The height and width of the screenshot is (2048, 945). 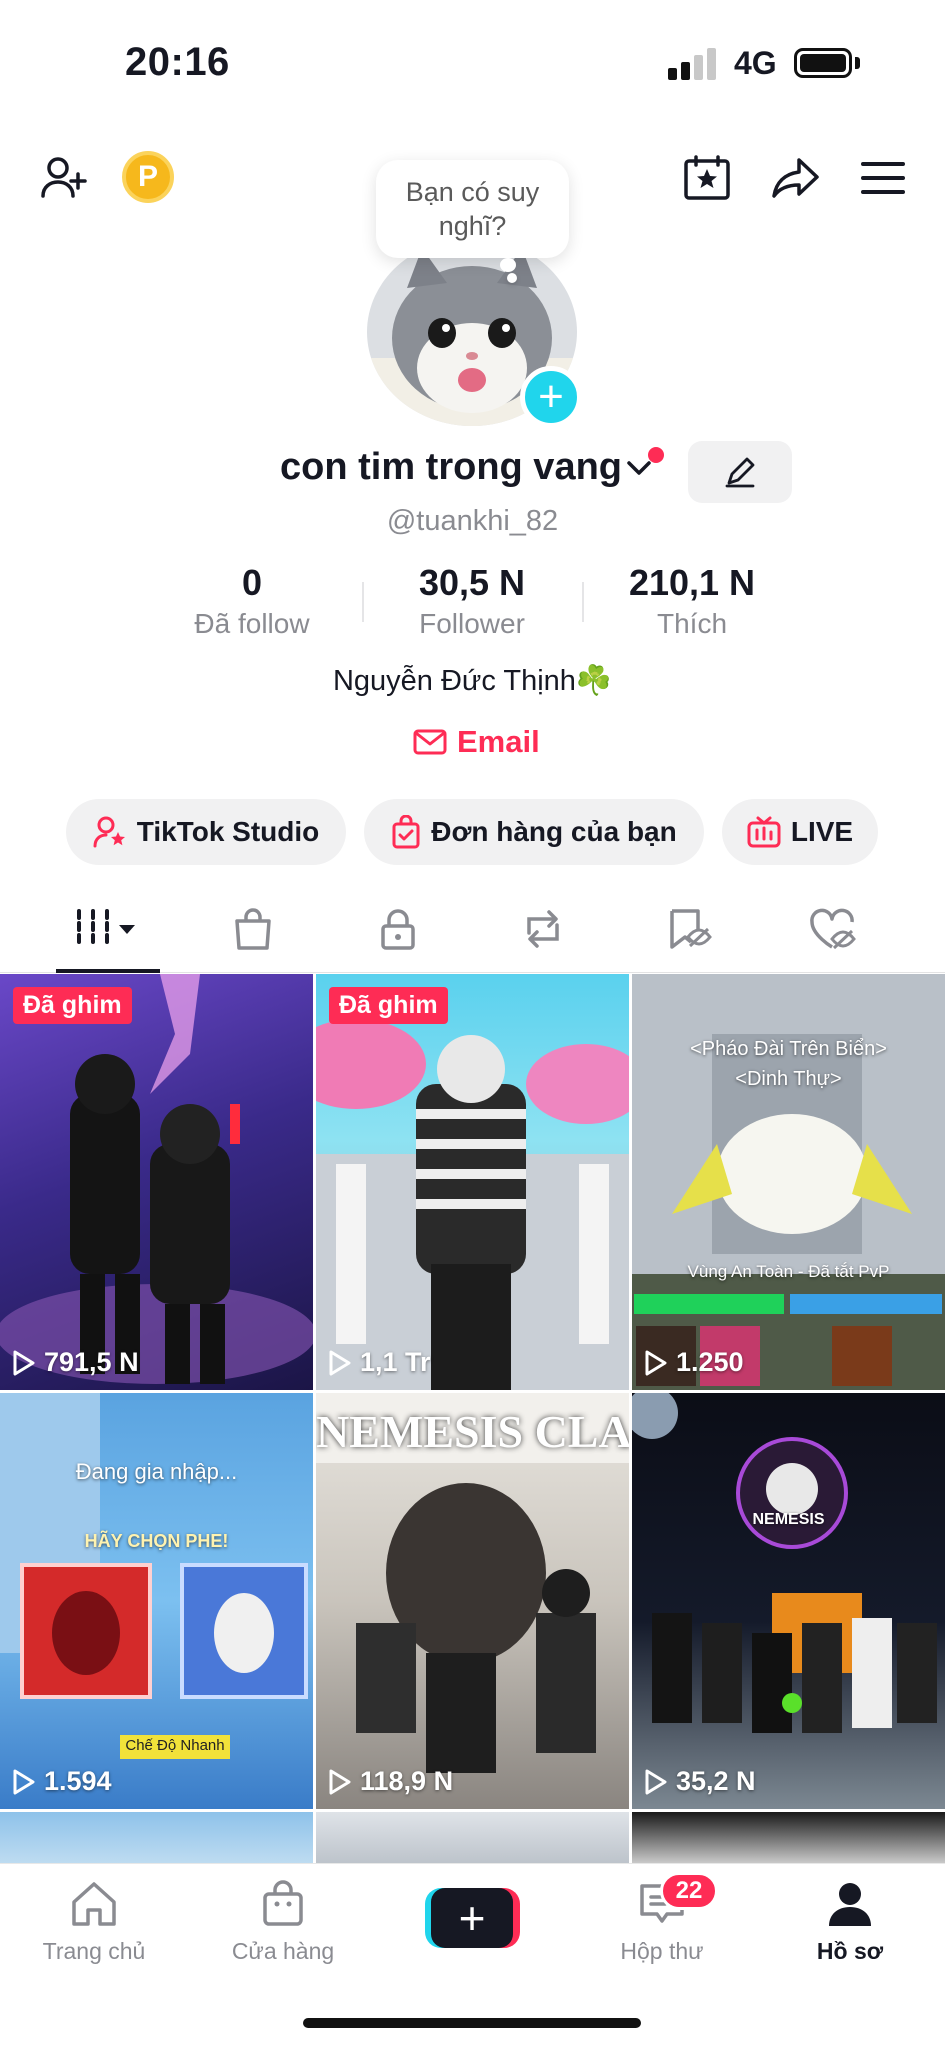 I want to click on video-thumbnail: NEMESIS CLA 118,9 N, so click(x=472, y=1601).